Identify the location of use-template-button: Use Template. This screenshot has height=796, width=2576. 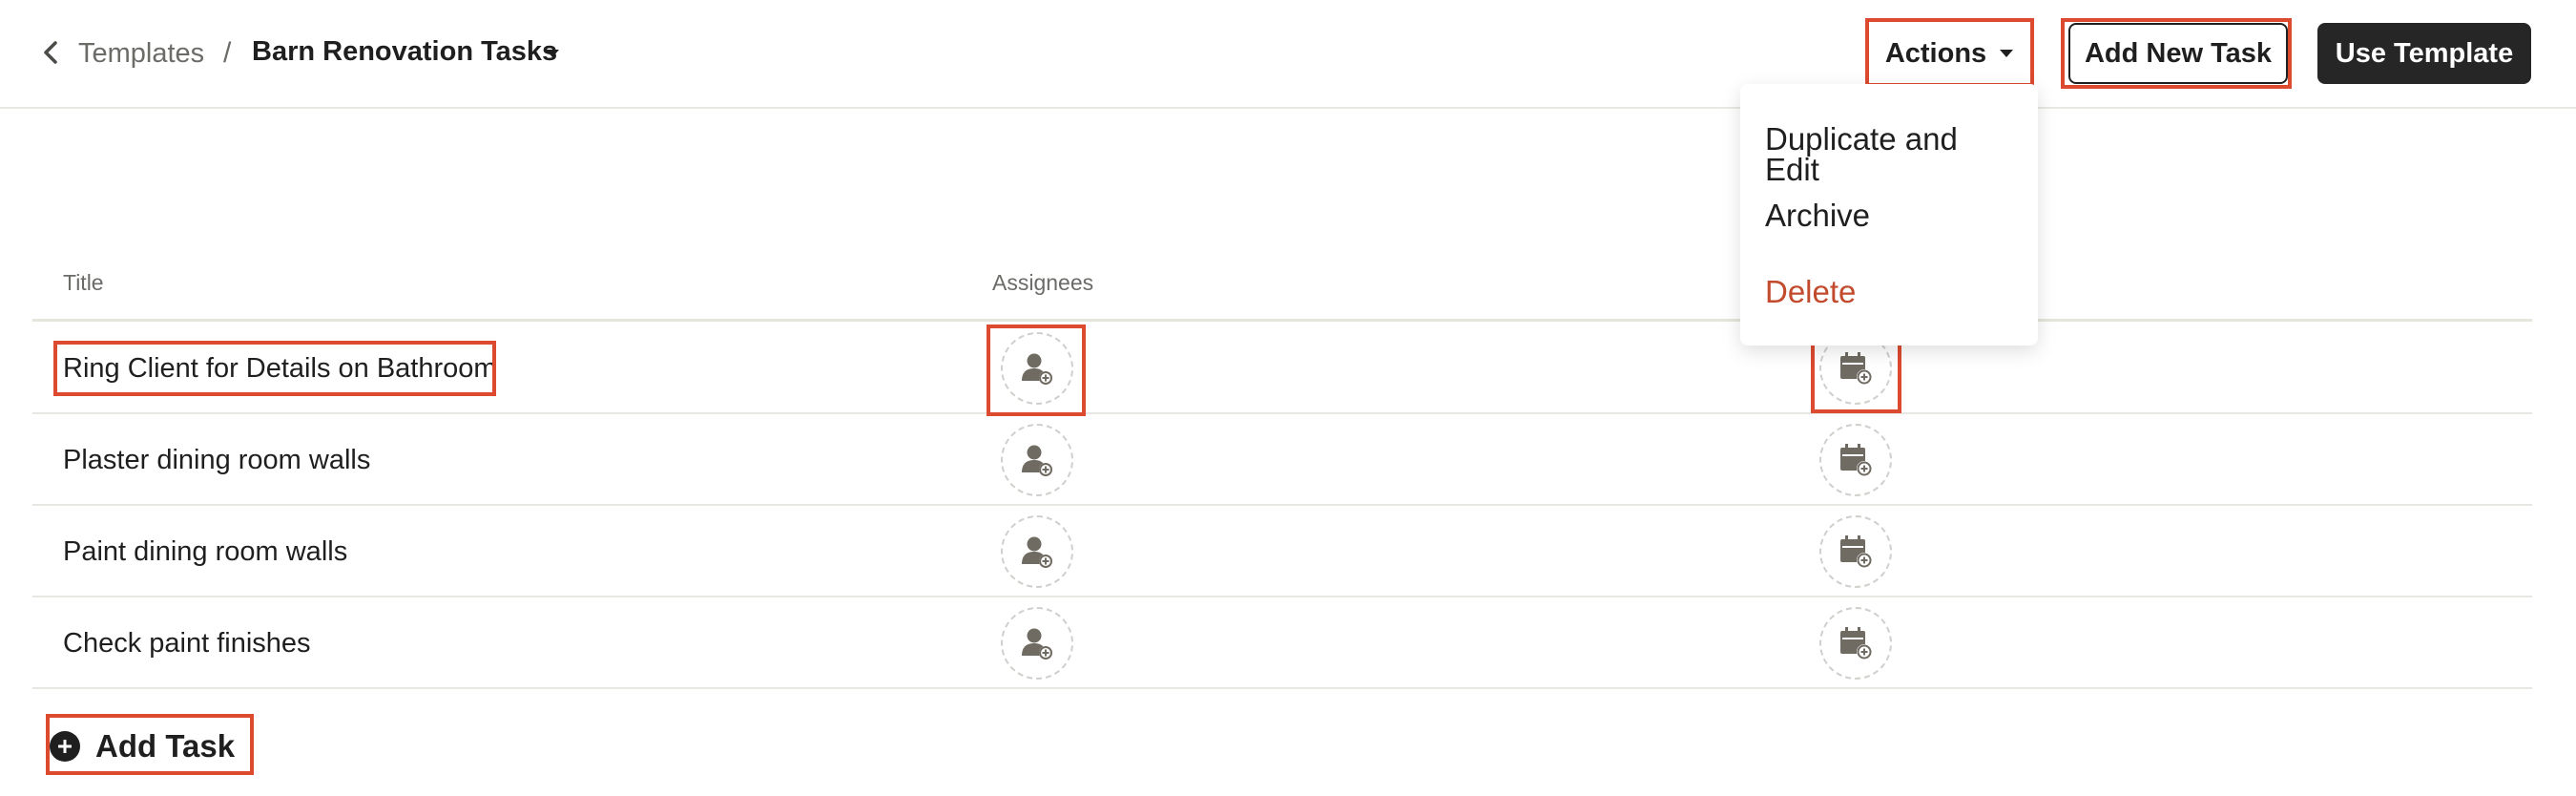
(2424, 53).